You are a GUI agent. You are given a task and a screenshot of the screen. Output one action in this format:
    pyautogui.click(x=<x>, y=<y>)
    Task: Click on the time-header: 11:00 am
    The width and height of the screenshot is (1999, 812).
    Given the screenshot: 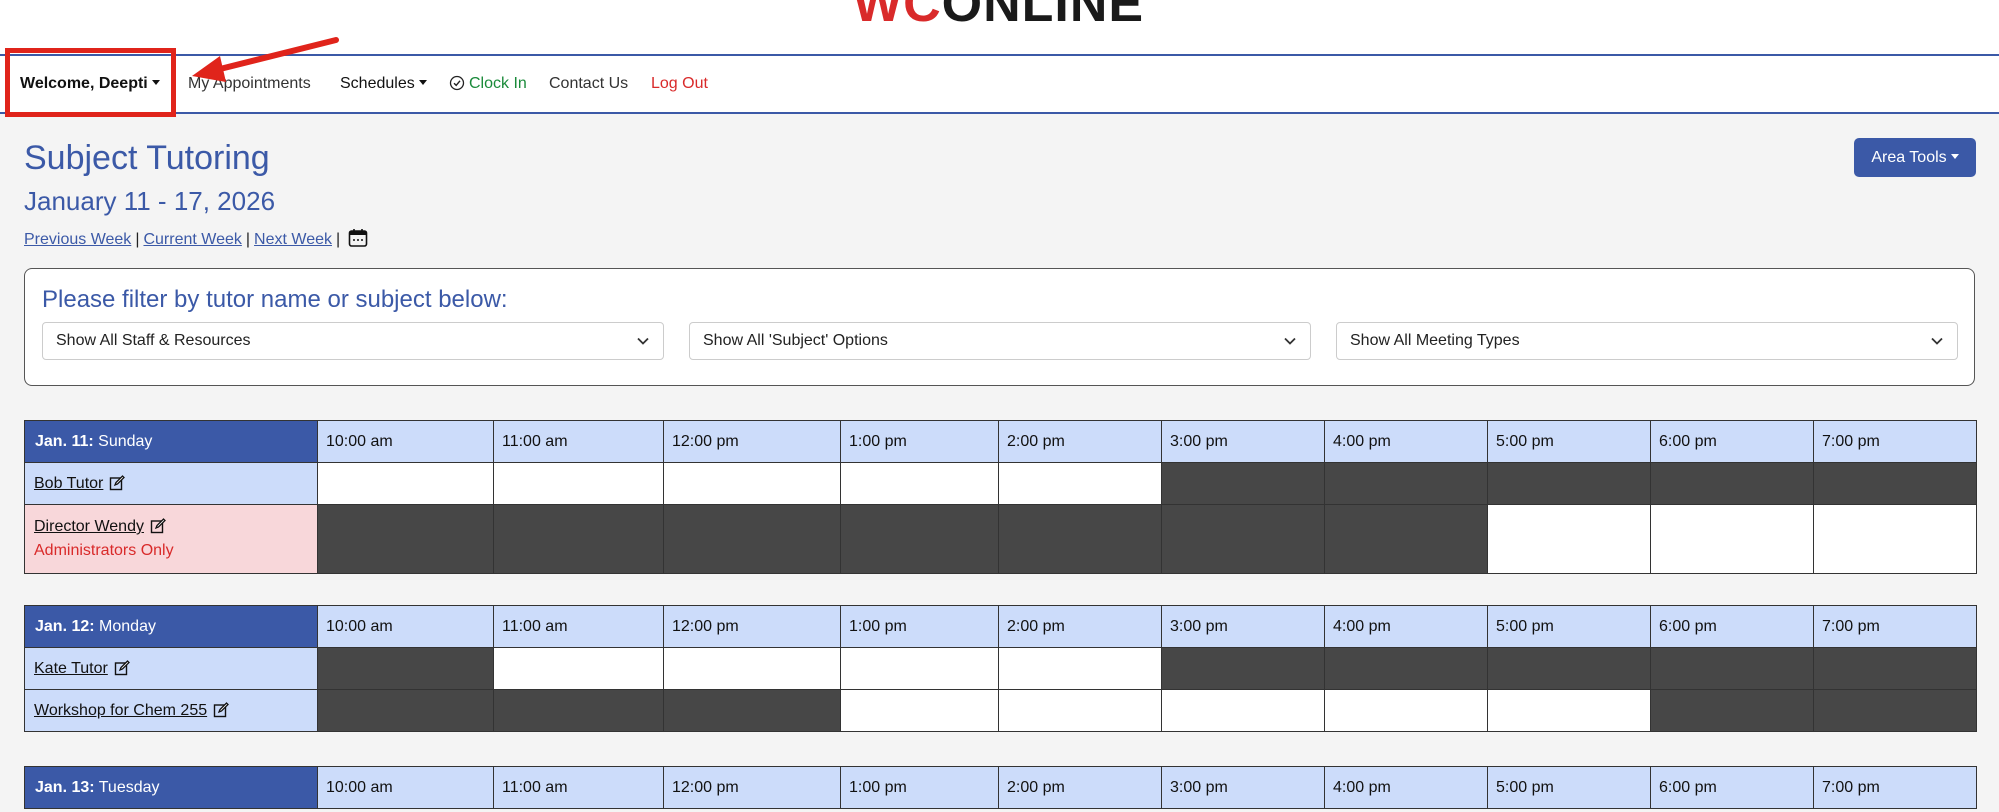 What is the action you would take?
    pyautogui.click(x=578, y=787)
    